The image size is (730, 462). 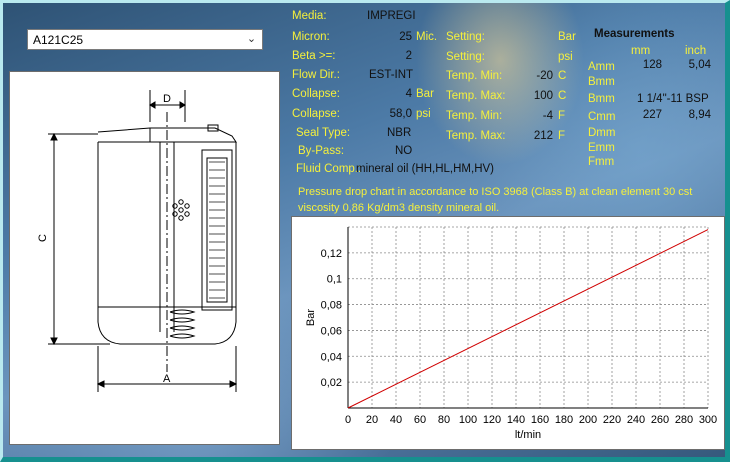 What do you see at coordinates (474, 116) in the screenshot?
I see `temp-min-f-label: Temp. Min:` at bounding box center [474, 116].